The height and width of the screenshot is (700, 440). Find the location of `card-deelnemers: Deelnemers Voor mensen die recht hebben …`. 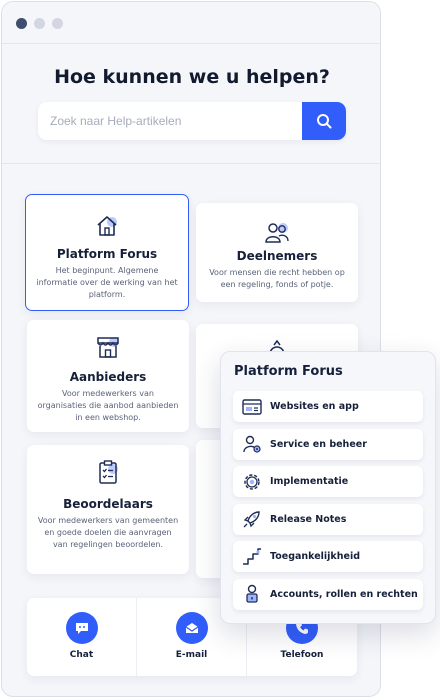

card-deelnemers: Deelnemers Voor mensen die recht hebben … is located at coordinates (277, 252).